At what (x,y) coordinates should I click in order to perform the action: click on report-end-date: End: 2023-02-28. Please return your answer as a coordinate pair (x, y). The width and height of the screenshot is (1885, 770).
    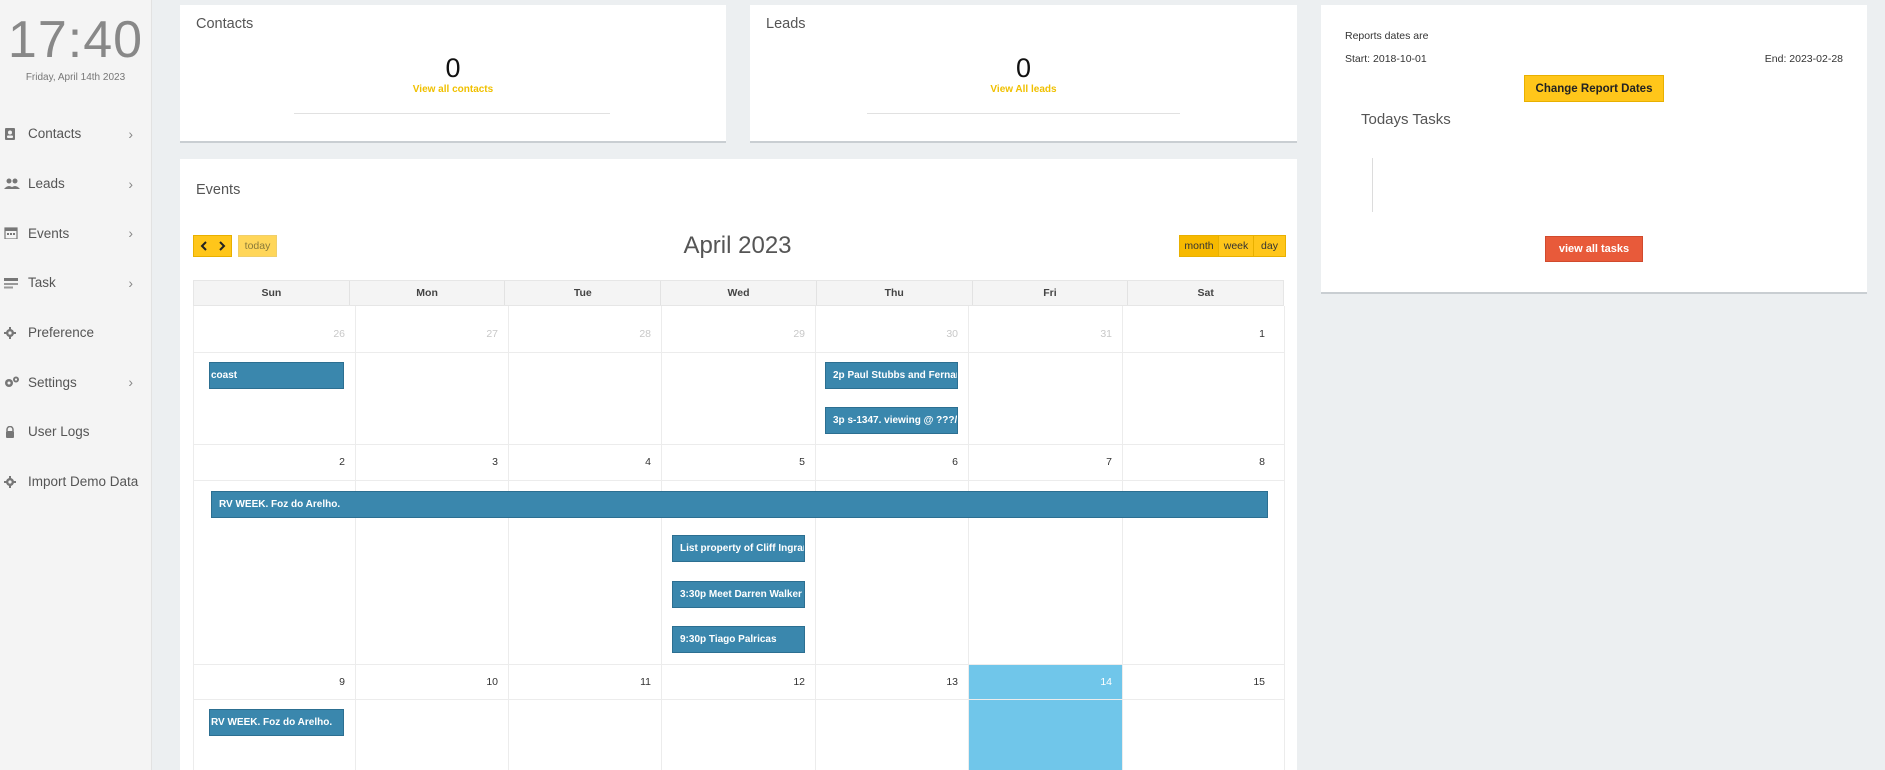
    Looking at the image, I should click on (1803, 59).